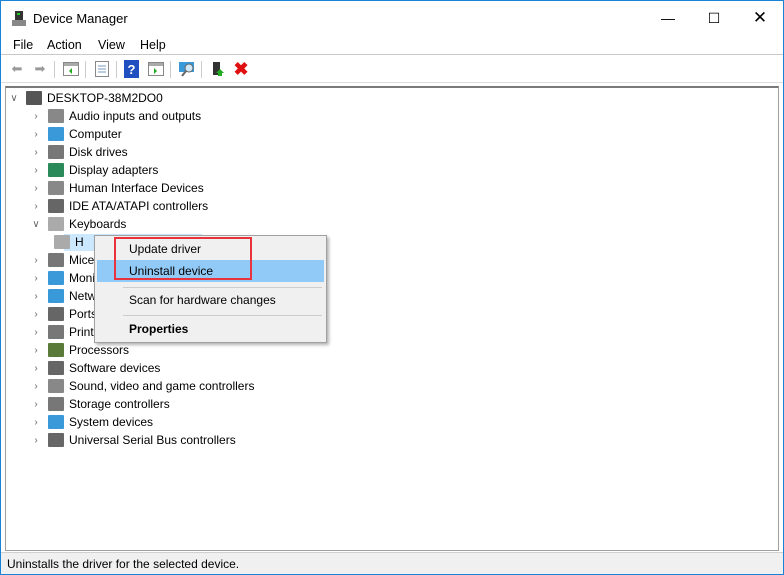 This screenshot has width=784, height=575. I want to click on tree-item-label: Universal Serial Bus controllers, so click(152, 440).